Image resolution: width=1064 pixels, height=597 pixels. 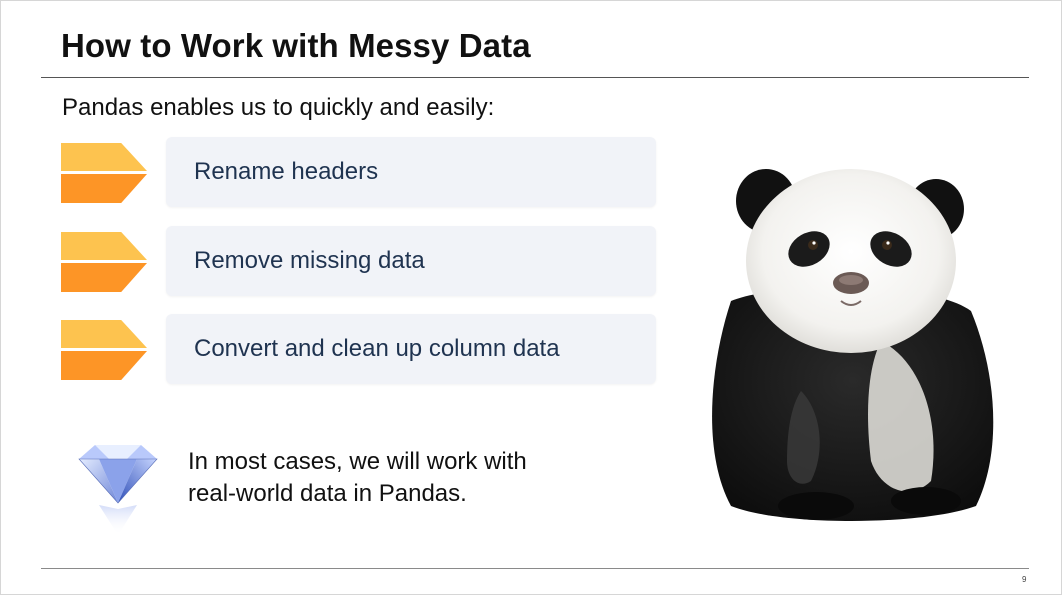 What do you see at coordinates (377, 348) in the screenshot?
I see `bullet-label: Convert and clean up column data` at bounding box center [377, 348].